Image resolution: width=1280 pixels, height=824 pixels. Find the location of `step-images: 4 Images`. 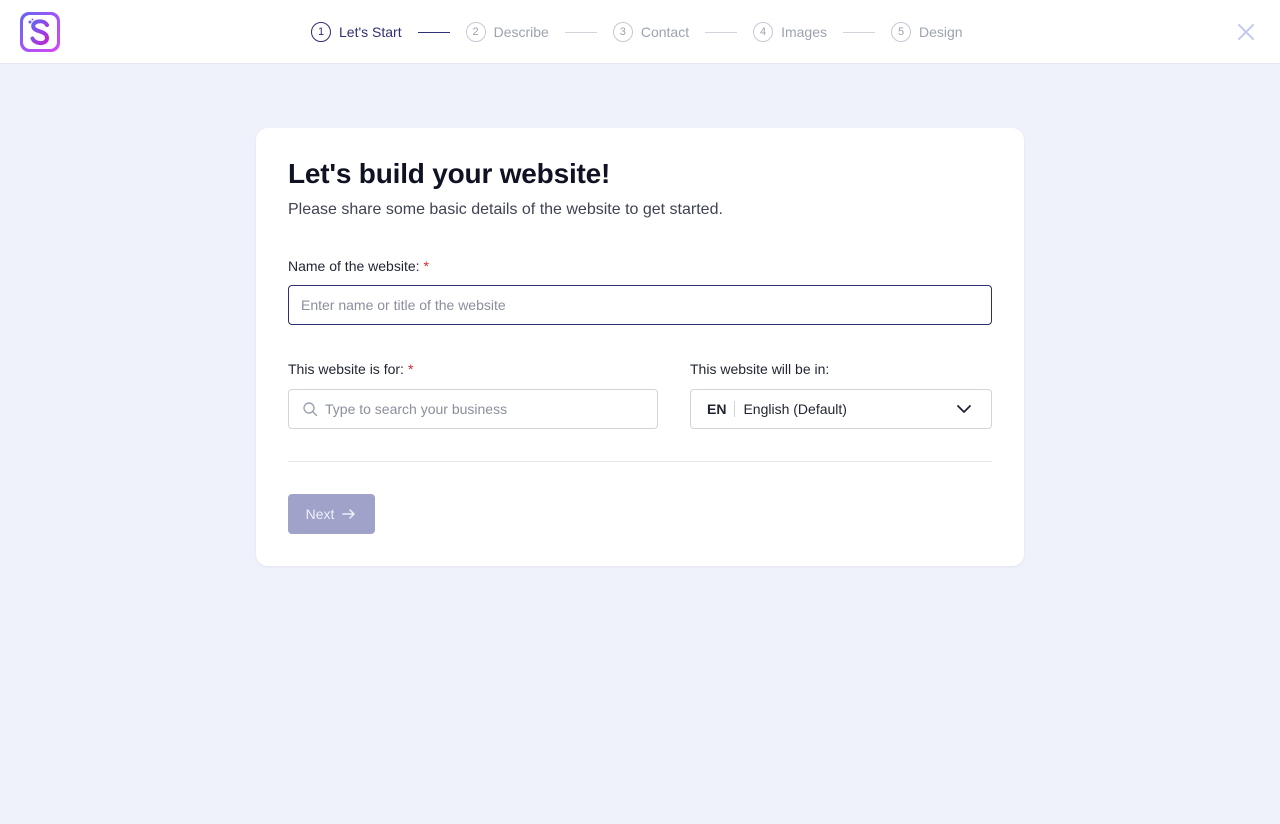

step-images: 4 Images is located at coordinates (790, 32).